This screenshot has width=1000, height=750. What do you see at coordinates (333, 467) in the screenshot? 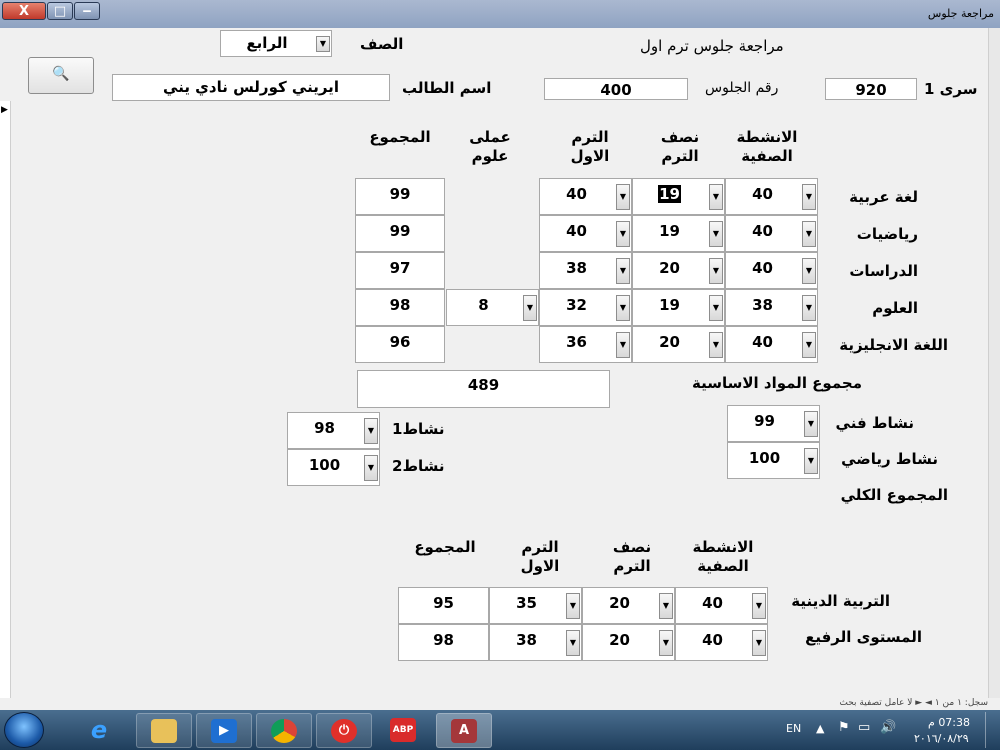
I see `activity2-select: 100 ▼` at bounding box center [333, 467].